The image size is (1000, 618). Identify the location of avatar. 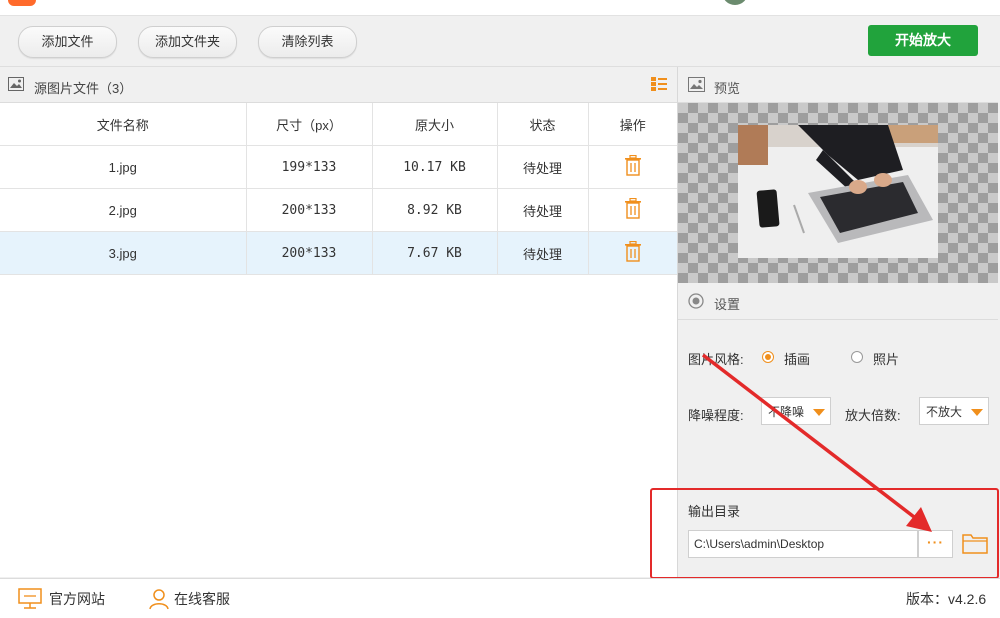
(735, 2).